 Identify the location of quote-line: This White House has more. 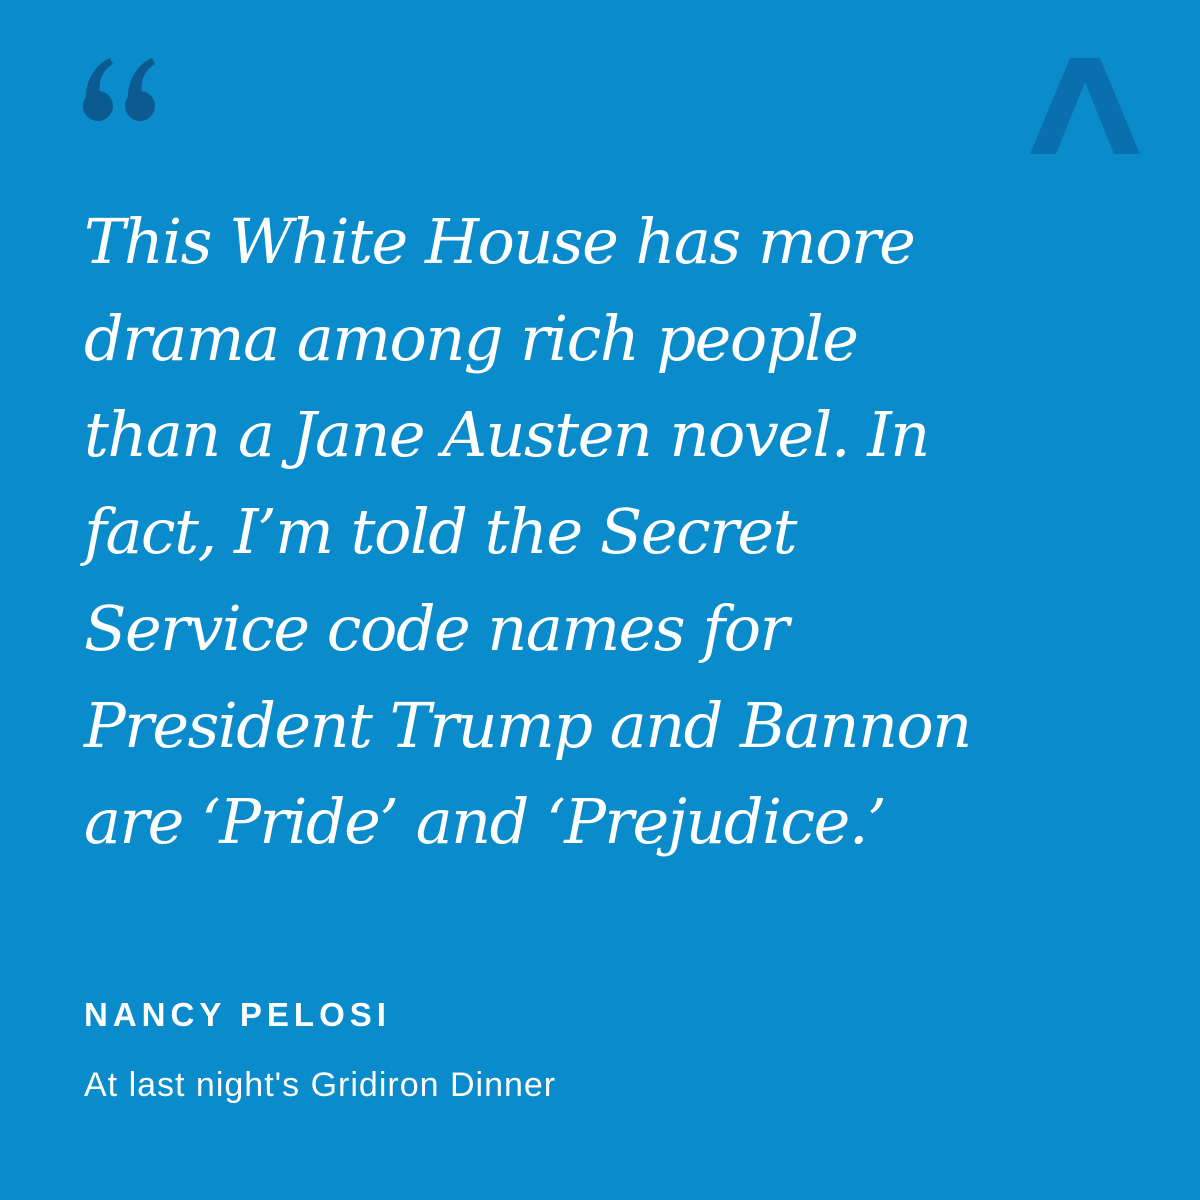
(500, 241).